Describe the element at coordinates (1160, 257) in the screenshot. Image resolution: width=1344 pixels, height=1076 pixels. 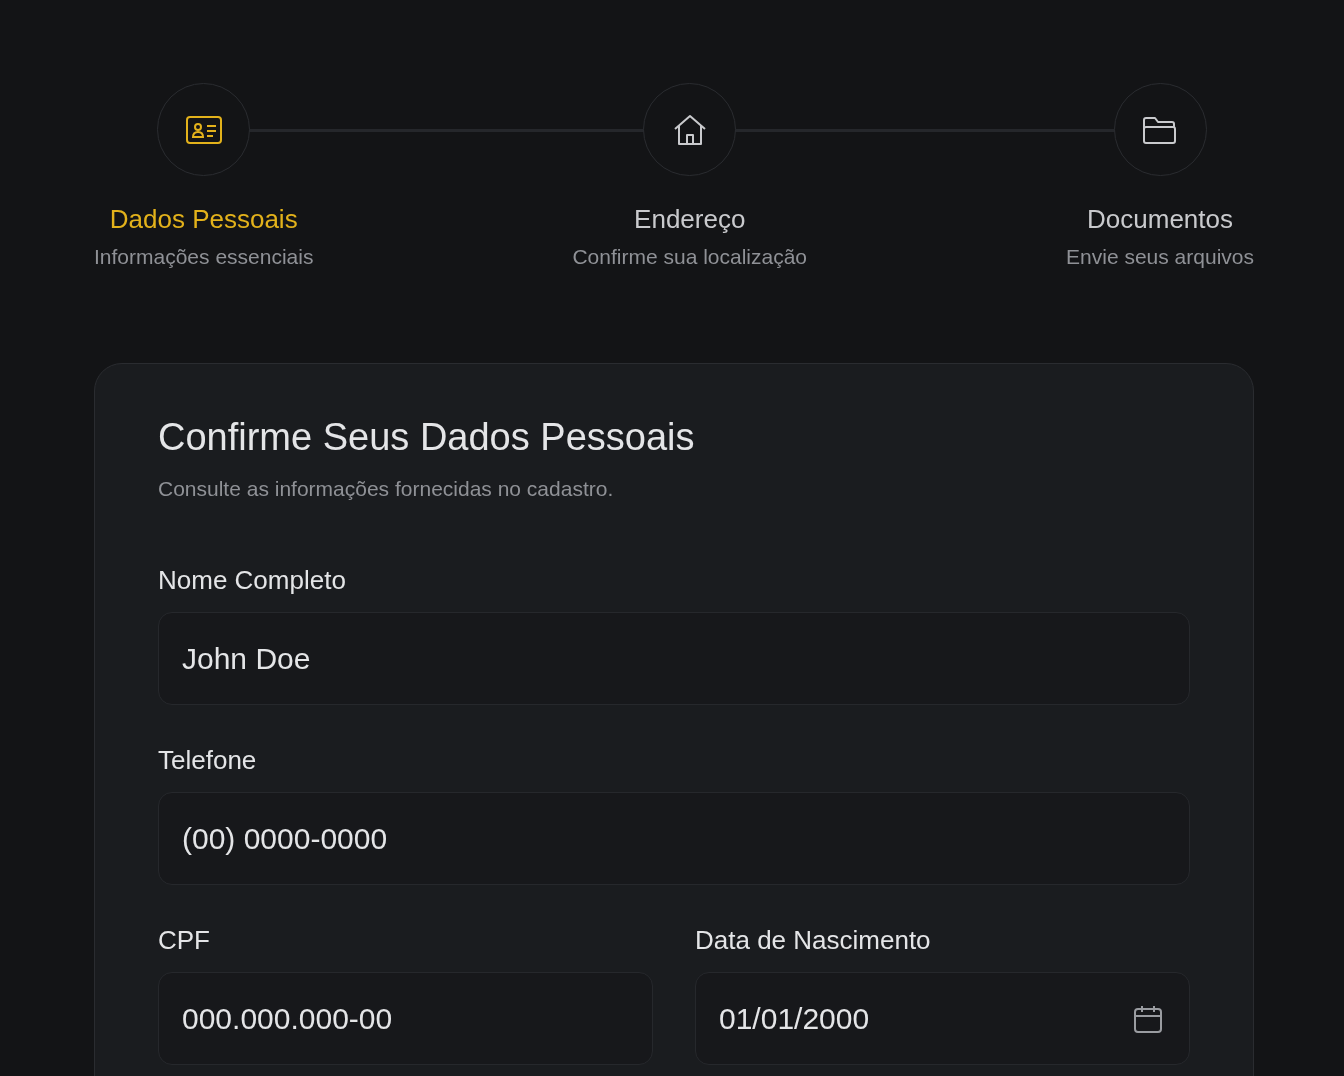
I see `step-subtitle: Envie seus arquivos` at that location.